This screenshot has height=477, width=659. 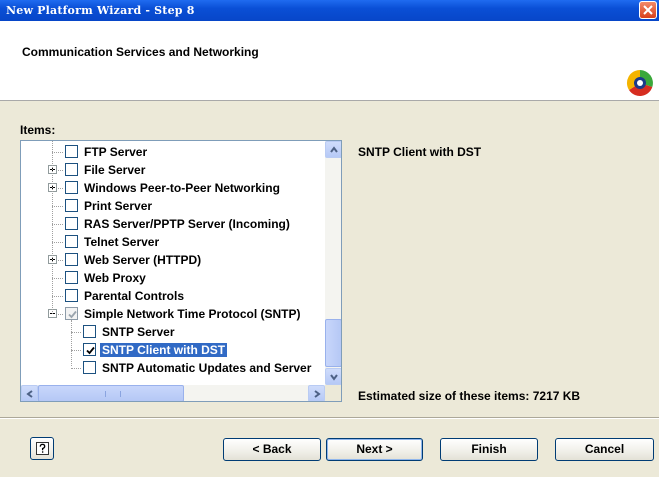 What do you see at coordinates (116, 152) in the screenshot?
I see `tree-item-label: FTP Server` at bounding box center [116, 152].